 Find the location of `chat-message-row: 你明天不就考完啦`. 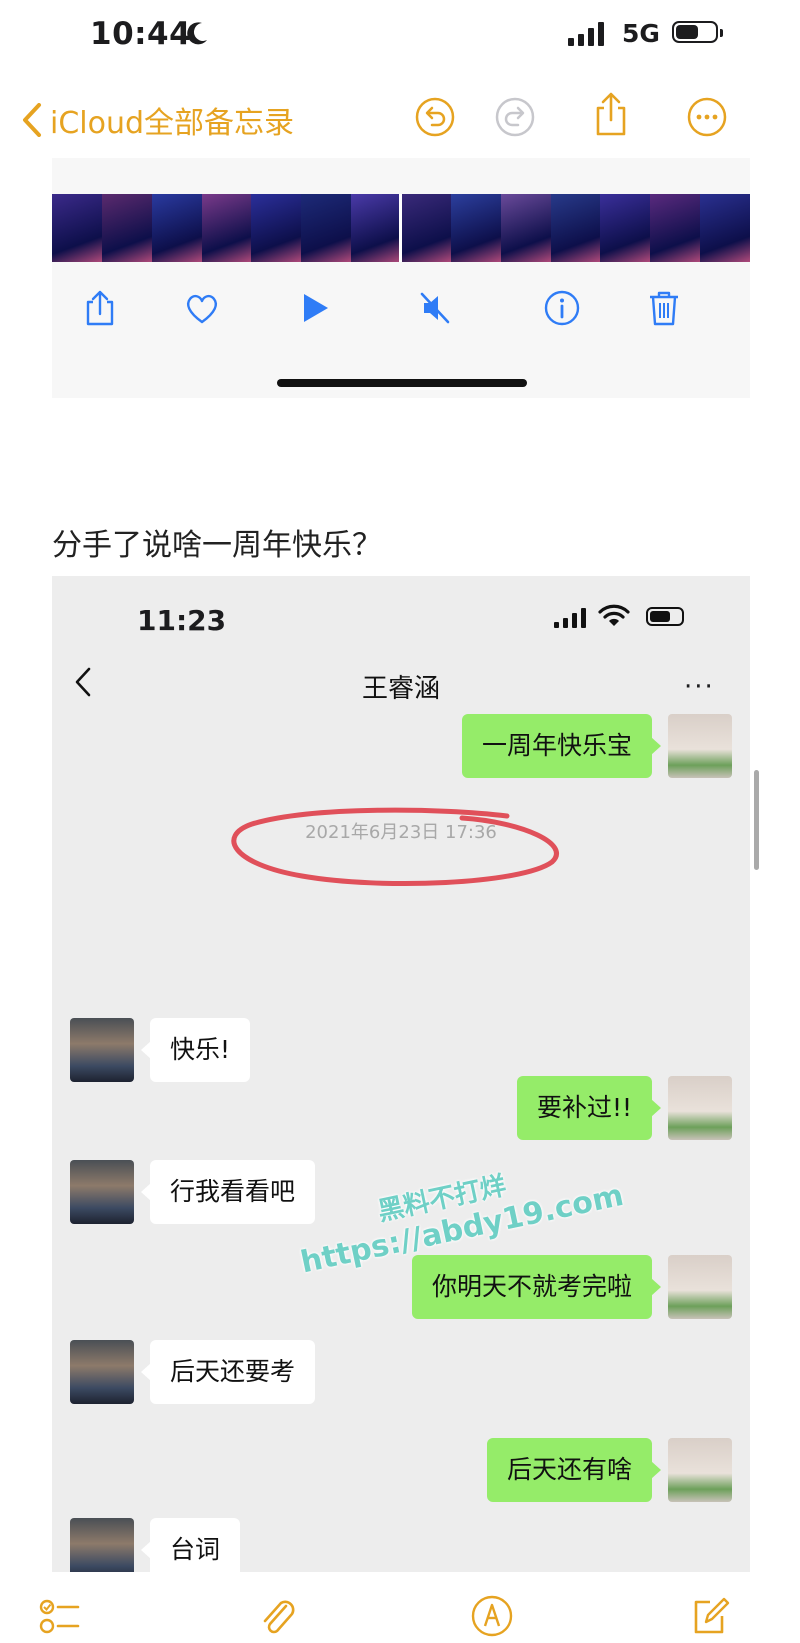

chat-message-row: 你明天不就考完啦 is located at coordinates (401, 1288).